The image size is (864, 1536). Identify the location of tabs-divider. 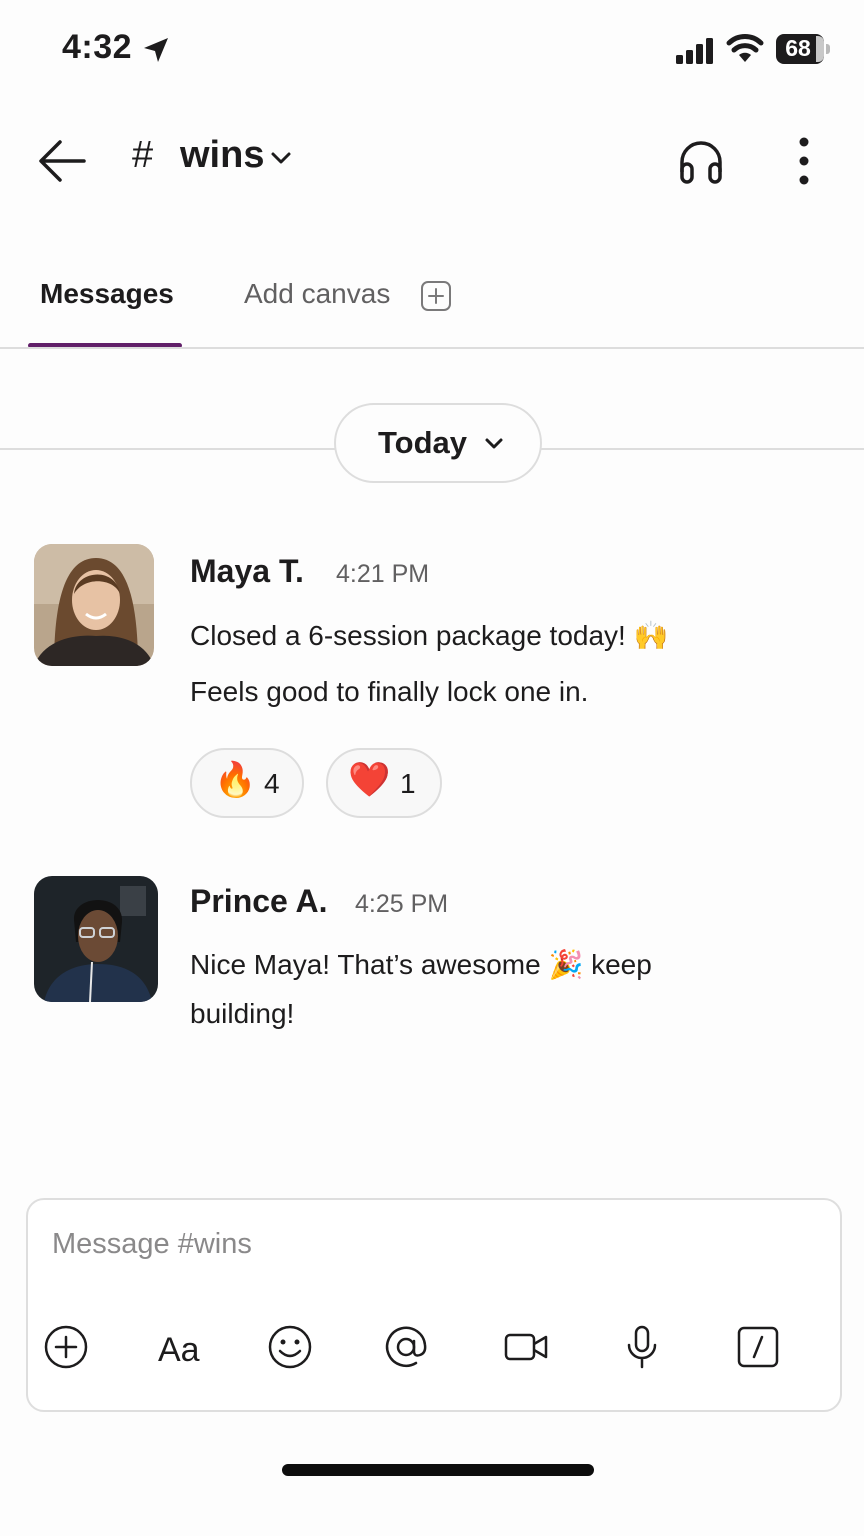
(432, 348).